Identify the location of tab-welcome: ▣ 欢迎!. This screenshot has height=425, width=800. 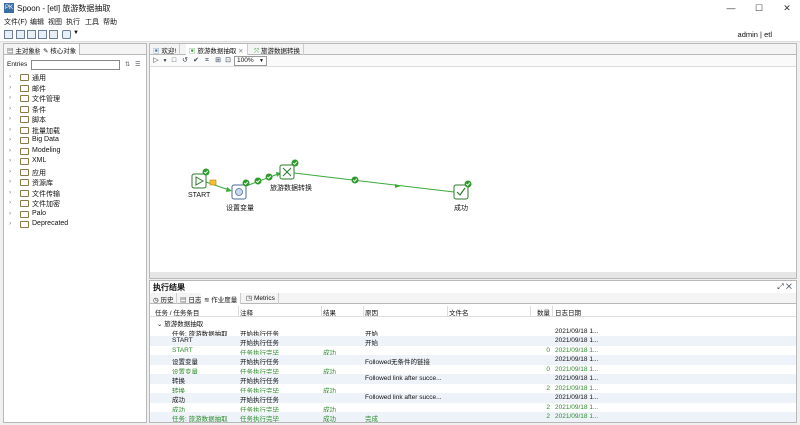
(165, 49).